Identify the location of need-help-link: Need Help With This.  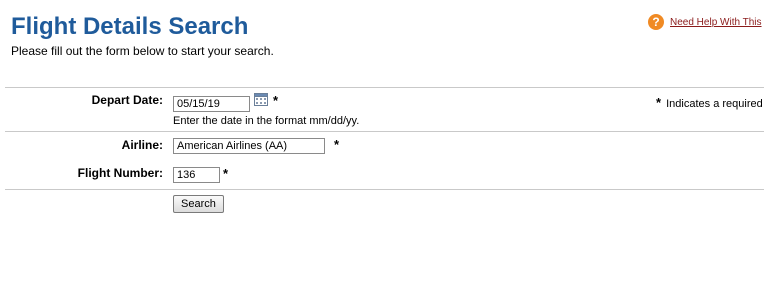
(716, 22).